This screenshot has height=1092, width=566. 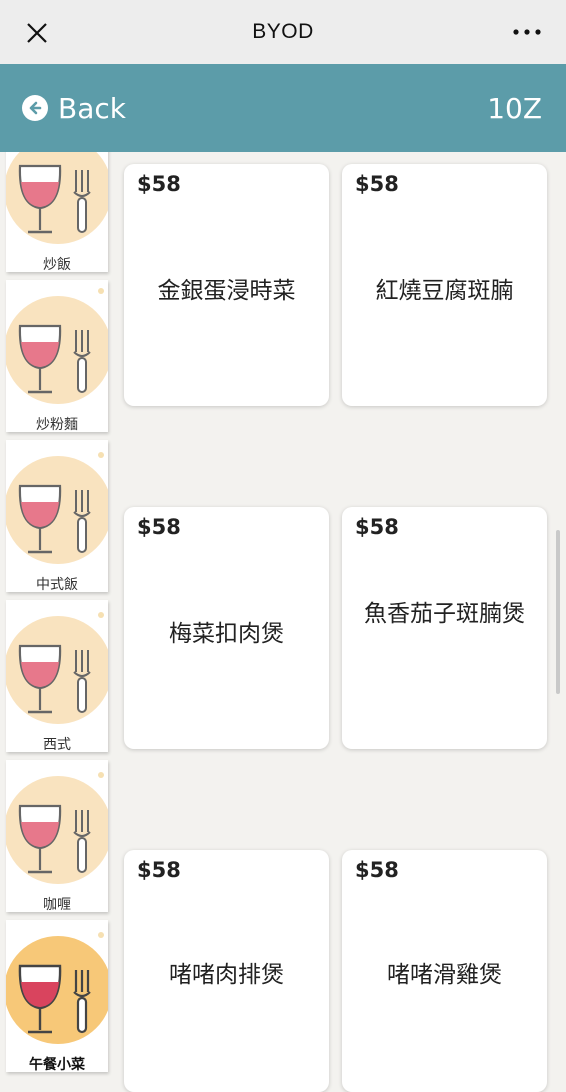 What do you see at coordinates (444, 628) in the screenshot?
I see `menu-item-card: $58 魚香茄子斑腩煲` at bounding box center [444, 628].